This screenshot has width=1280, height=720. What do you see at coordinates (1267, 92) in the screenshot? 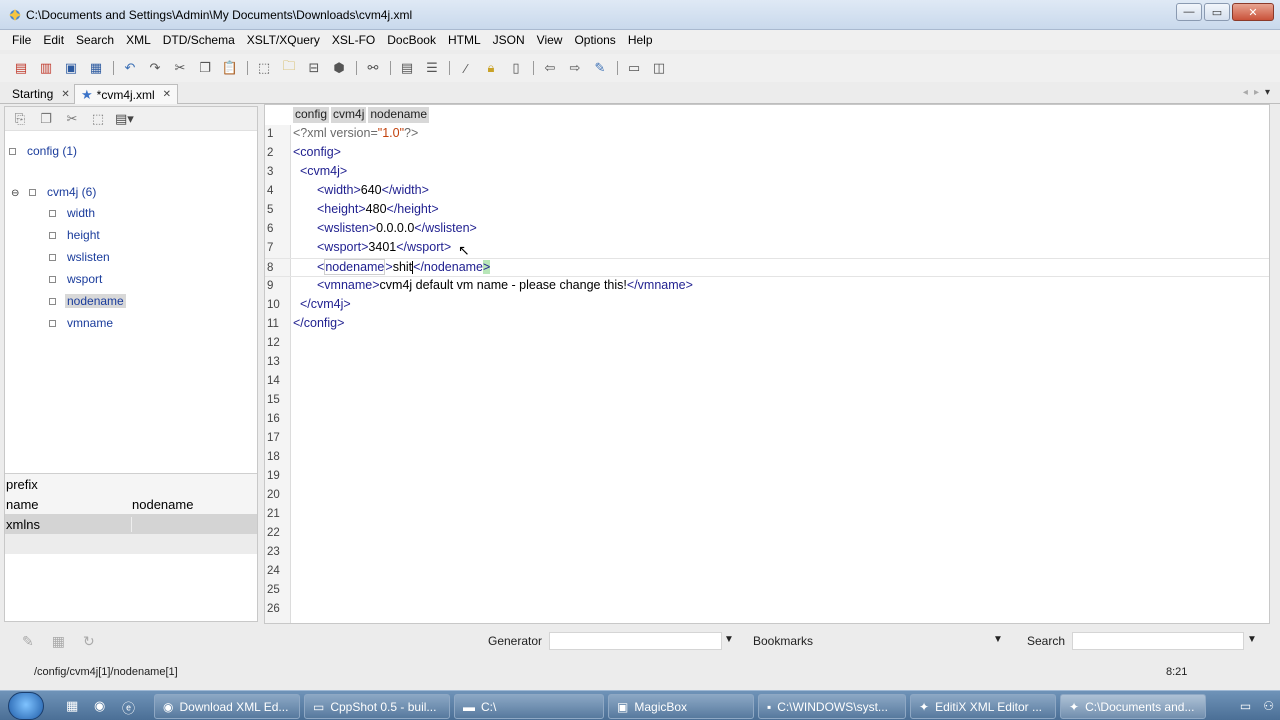
I see `tab-menu-icon: ▾` at bounding box center [1267, 92].